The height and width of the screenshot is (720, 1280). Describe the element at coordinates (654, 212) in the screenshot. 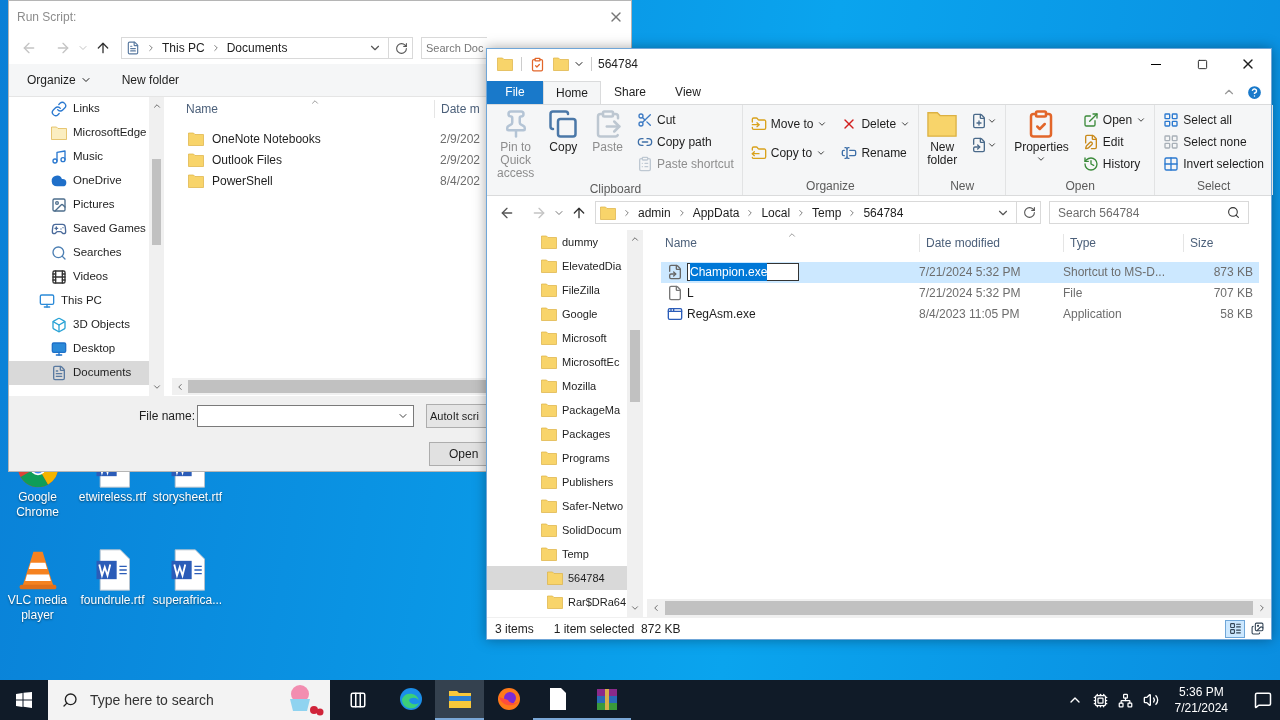

I see `breadcrumb: admin` at that location.